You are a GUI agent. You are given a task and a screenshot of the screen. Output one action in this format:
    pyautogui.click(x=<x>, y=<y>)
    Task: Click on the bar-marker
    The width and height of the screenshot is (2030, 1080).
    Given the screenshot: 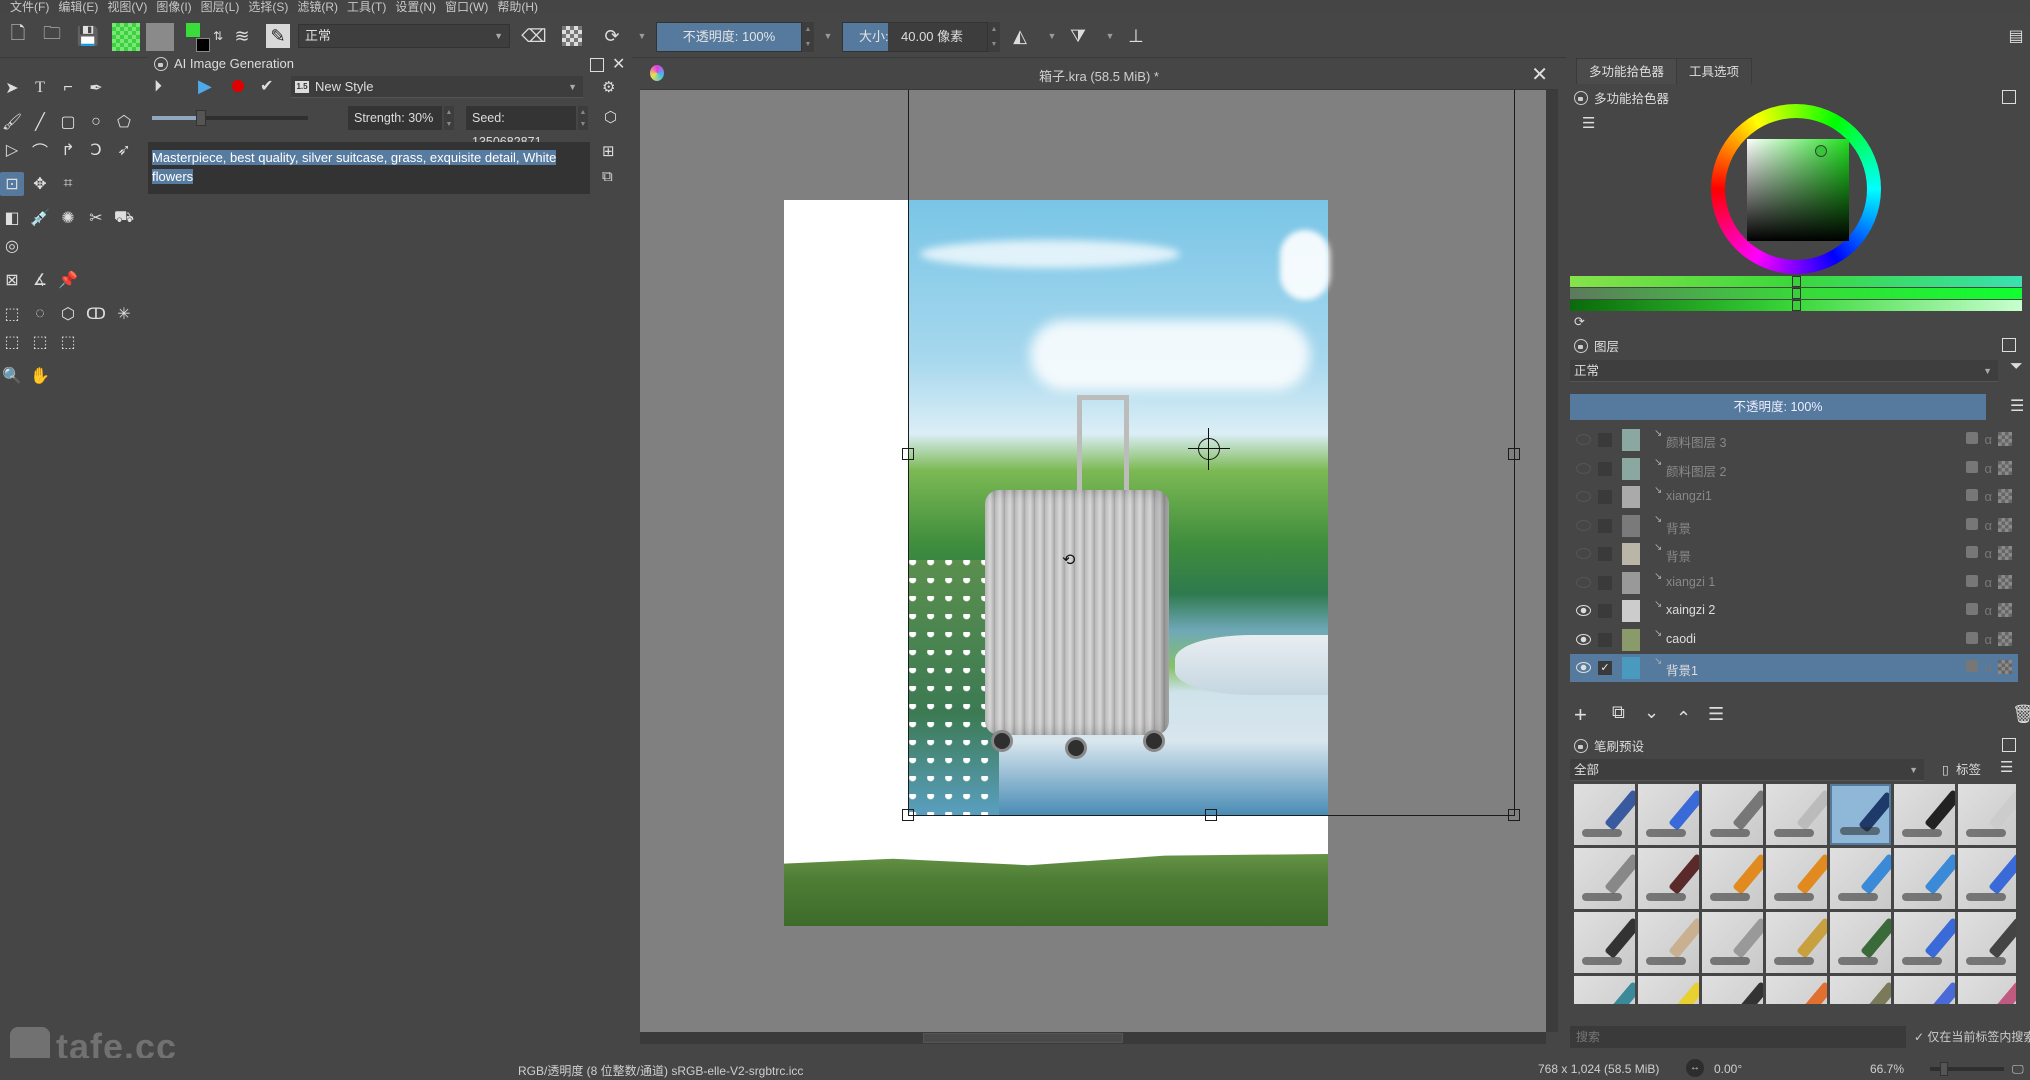 What is the action you would take?
    pyautogui.click(x=1796, y=293)
    